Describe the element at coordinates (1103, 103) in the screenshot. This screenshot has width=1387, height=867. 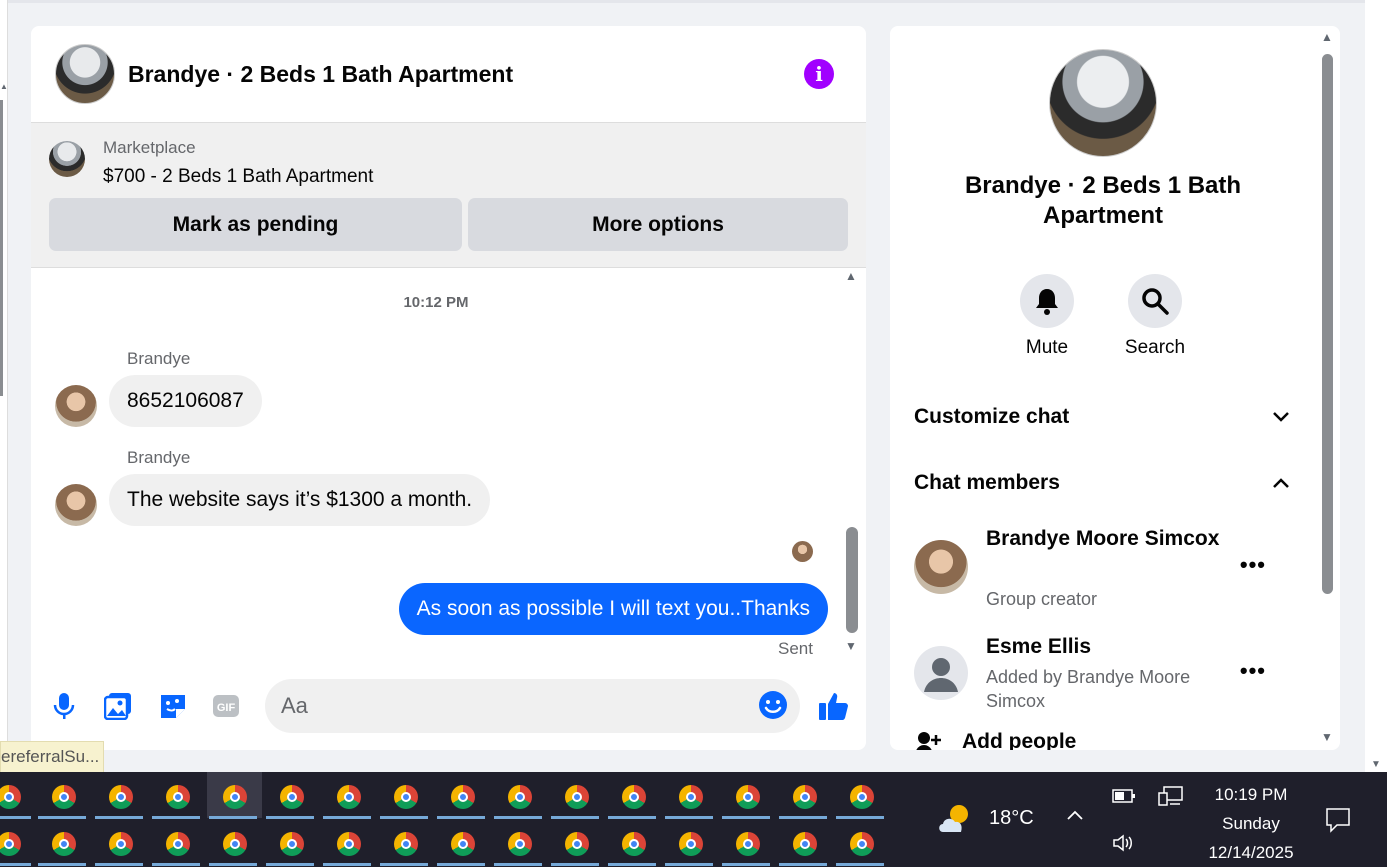
I see `conversation-avatar` at that location.